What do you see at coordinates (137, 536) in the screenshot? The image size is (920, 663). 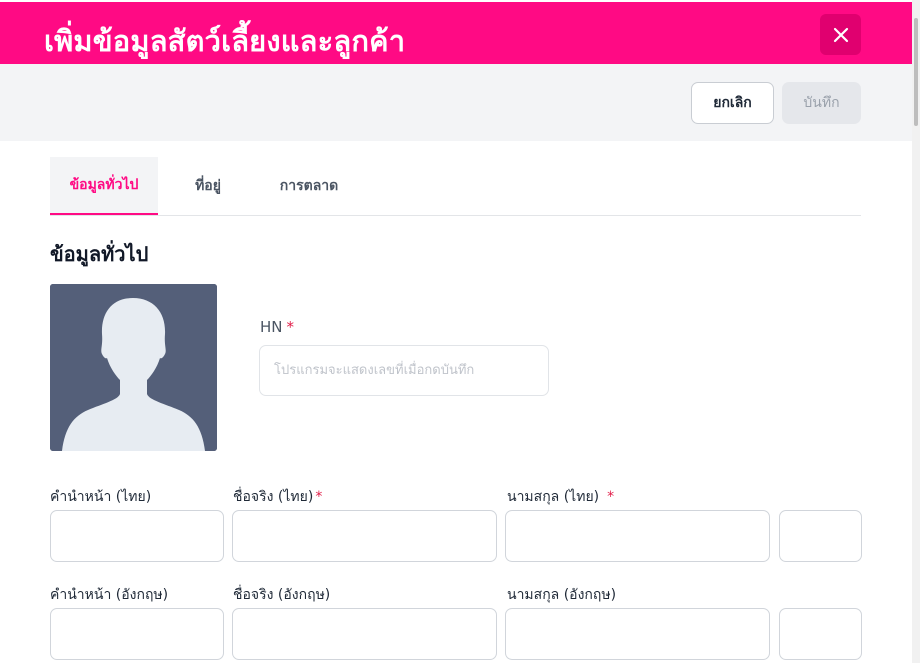 I see `prefix-th-input` at bounding box center [137, 536].